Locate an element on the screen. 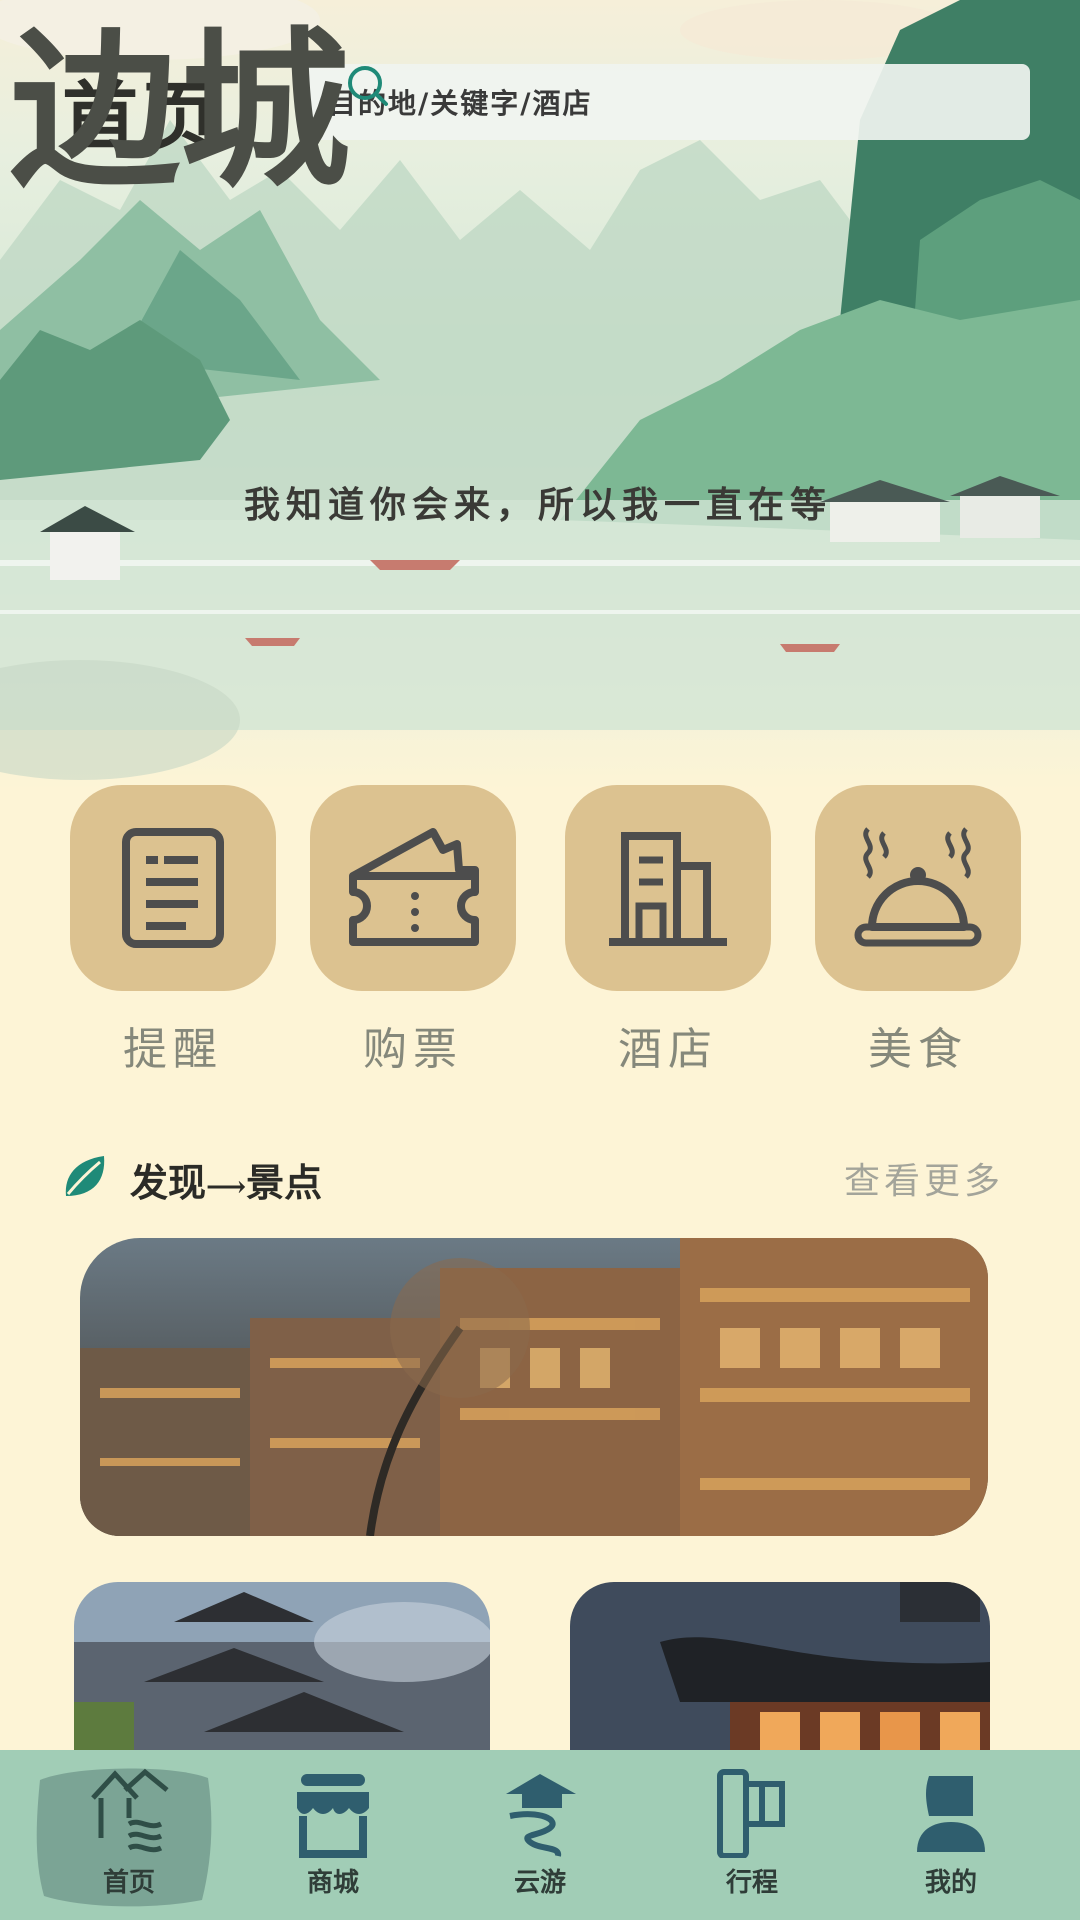  tab-itinerary: 行程 is located at coordinates (752, 1835).